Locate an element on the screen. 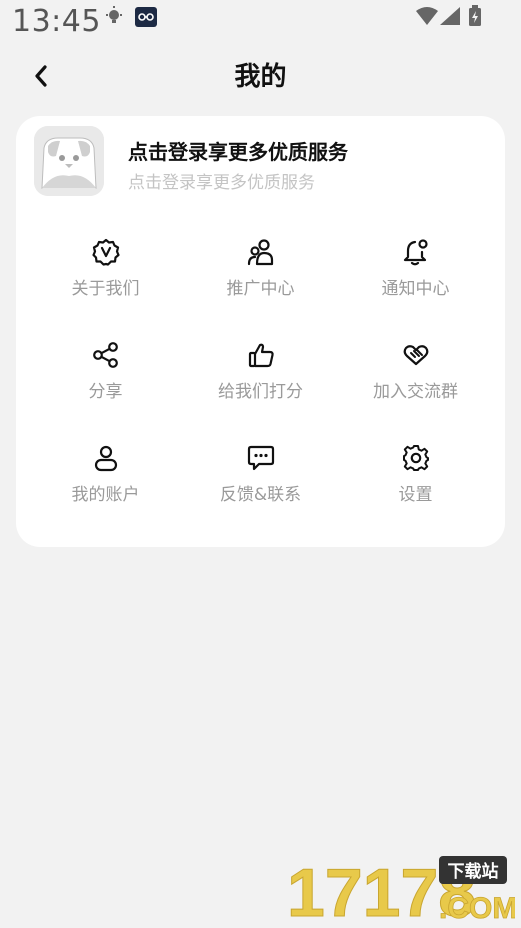  page-title: 我的 is located at coordinates (260, 77).